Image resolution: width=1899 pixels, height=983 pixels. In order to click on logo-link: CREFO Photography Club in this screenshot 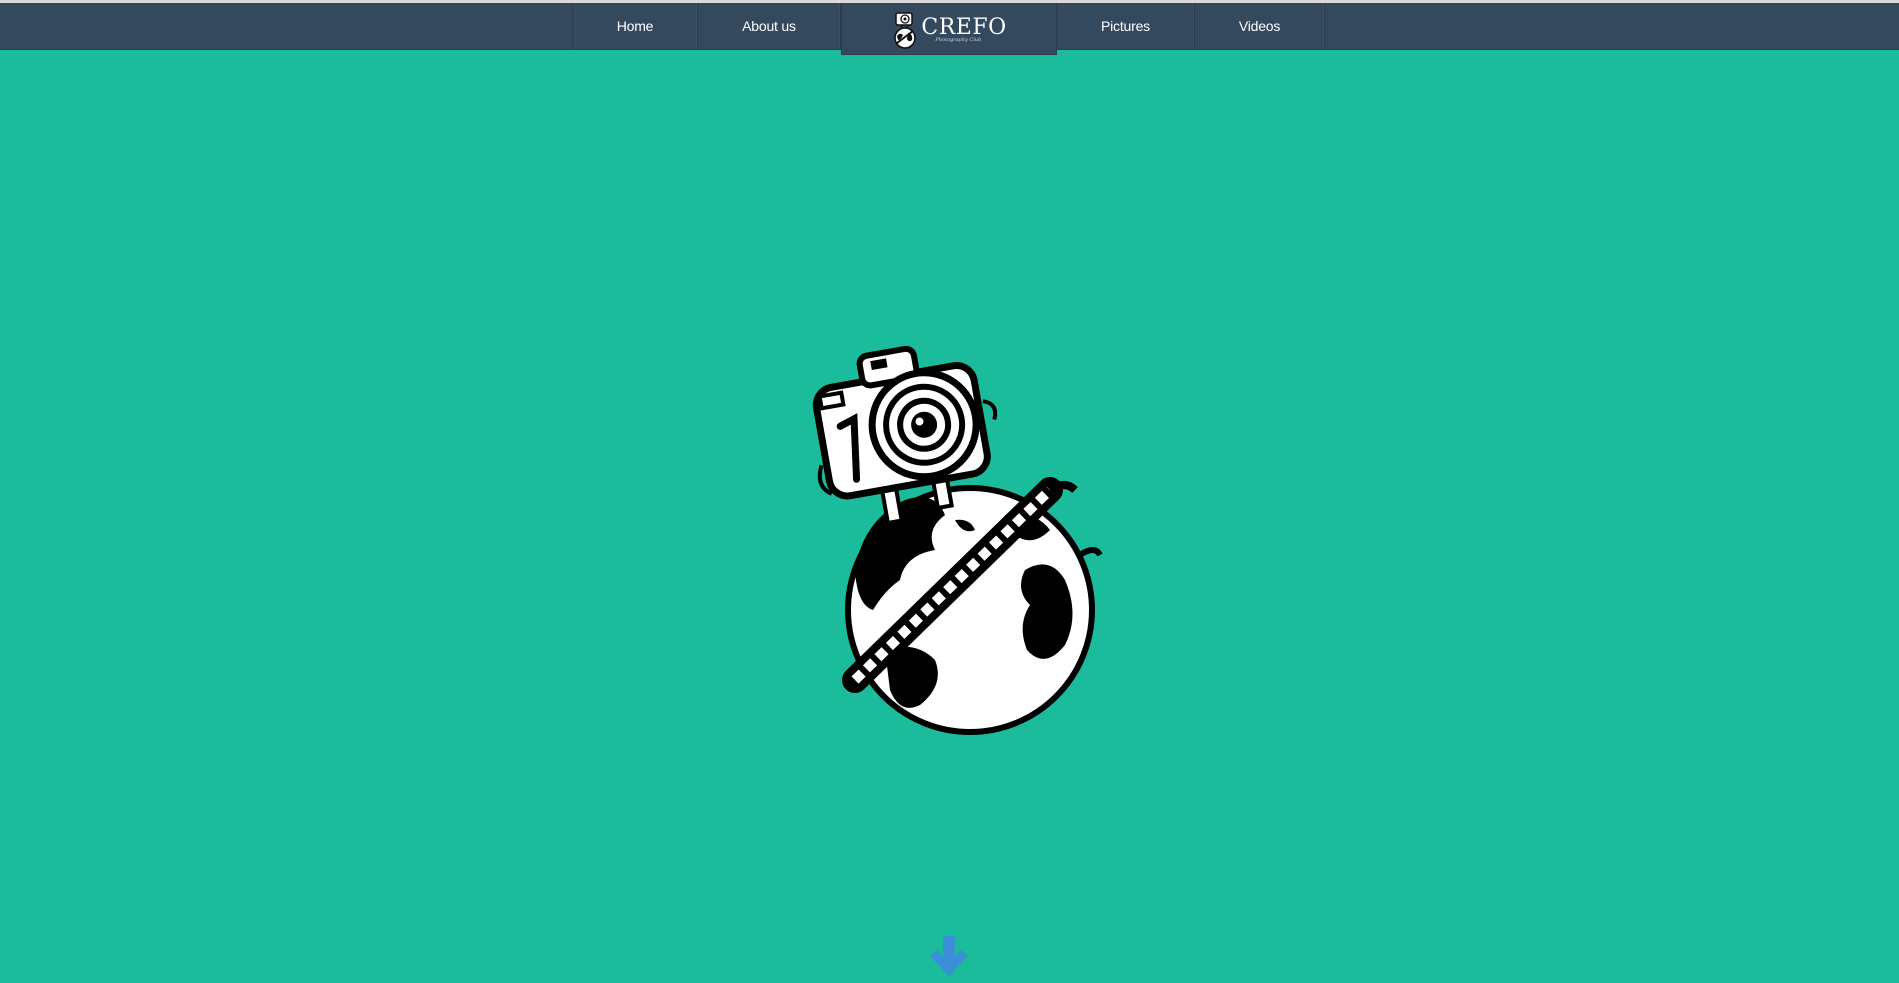, I will do `click(949, 29)`.